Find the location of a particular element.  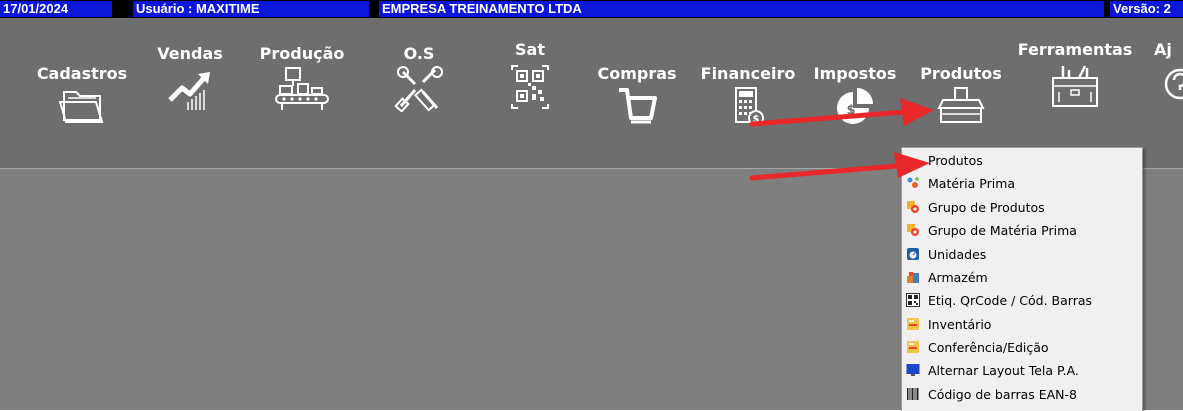

dropdown-item-produtos: Produtos is located at coordinates (1022, 160).